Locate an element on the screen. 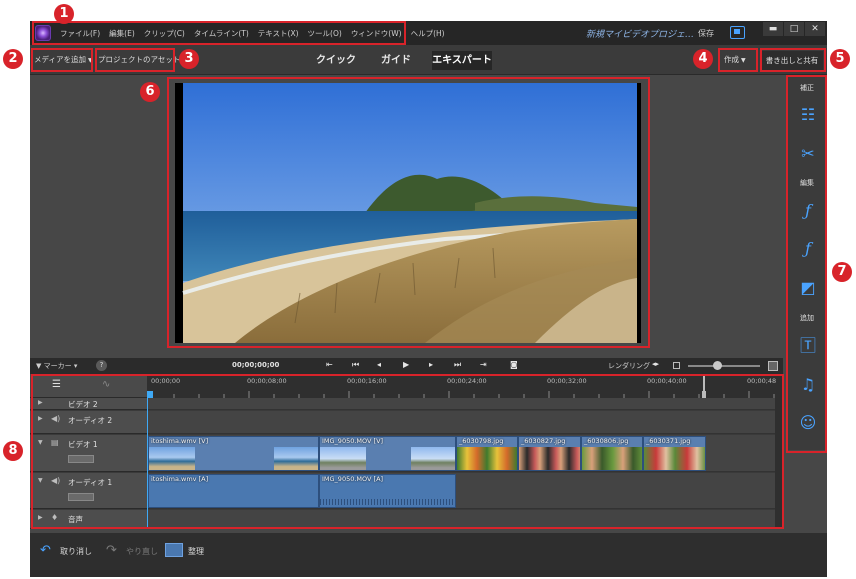 The width and height of the screenshot is (856, 579). marker-menu: ▼ マーカー ▾ is located at coordinates (56, 366).